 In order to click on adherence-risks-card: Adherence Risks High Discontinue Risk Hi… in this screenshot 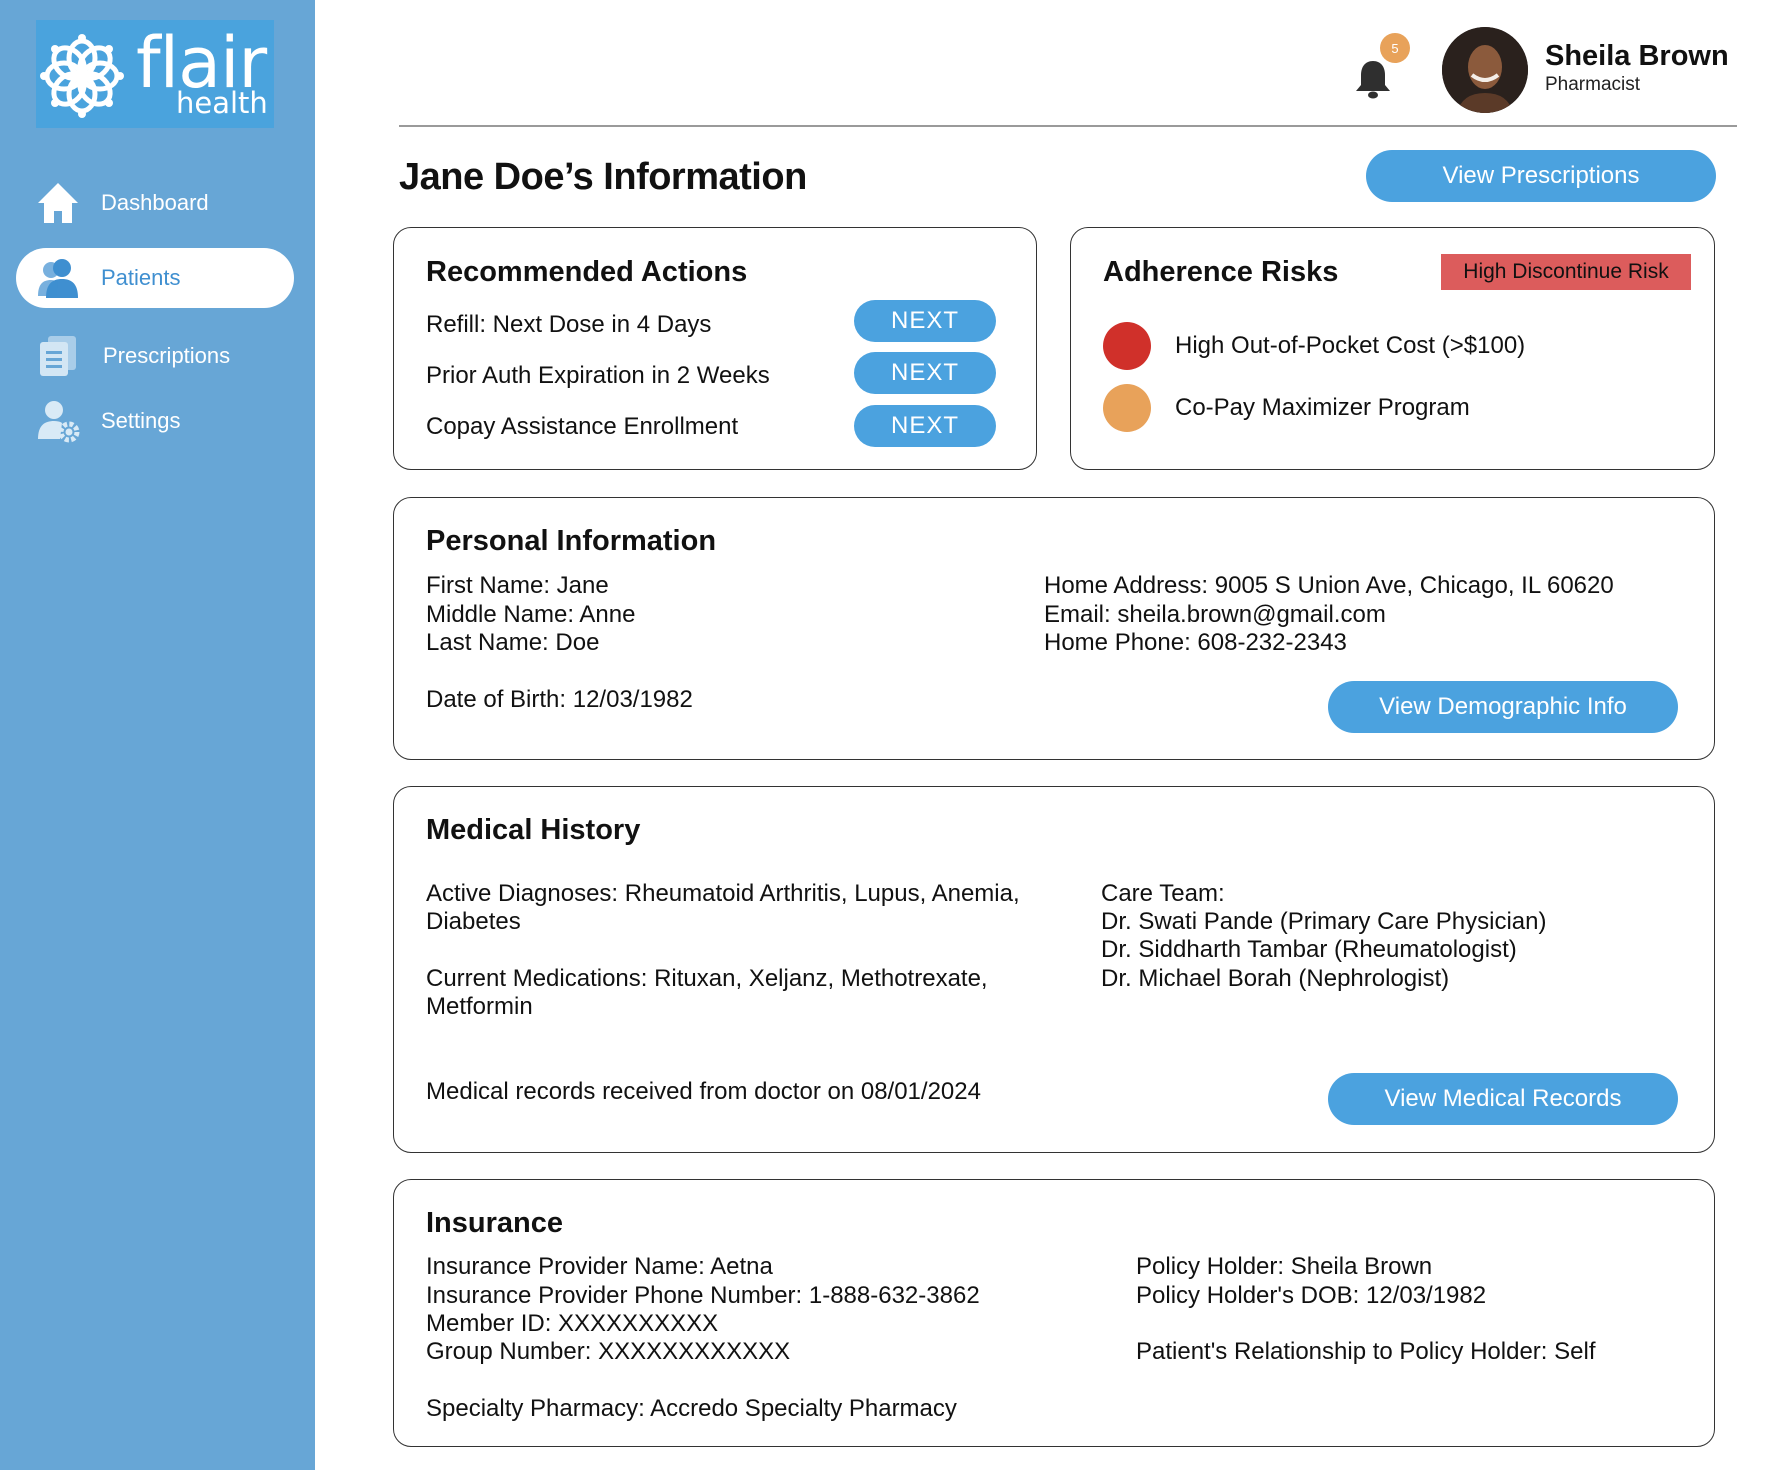, I will do `click(1392, 348)`.